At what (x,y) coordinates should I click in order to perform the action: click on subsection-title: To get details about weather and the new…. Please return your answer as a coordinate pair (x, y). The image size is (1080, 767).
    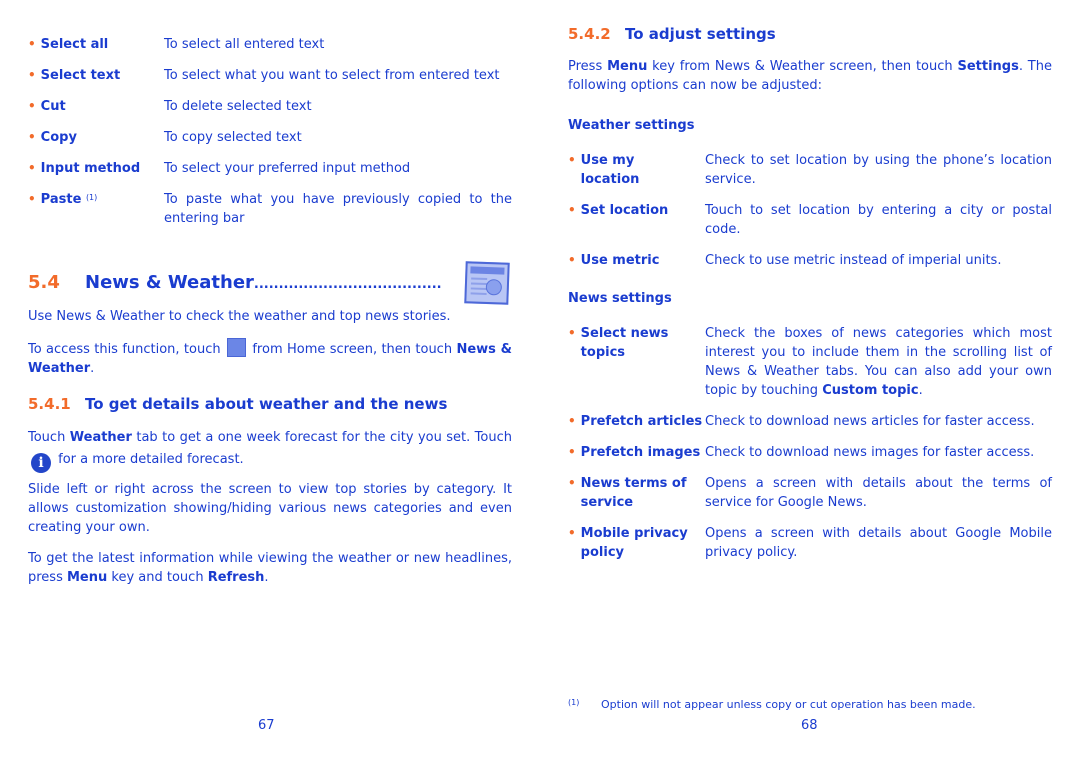
    Looking at the image, I should click on (266, 404).